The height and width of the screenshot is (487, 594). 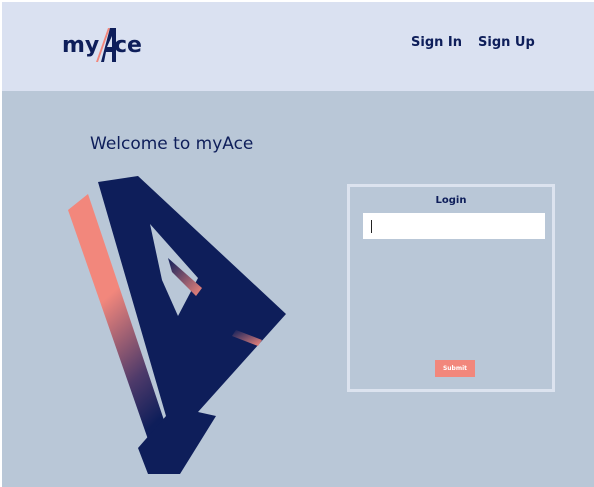 What do you see at coordinates (506, 42) in the screenshot?
I see `nav-sign-up-link: Sign Up` at bounding box center [506, 42].